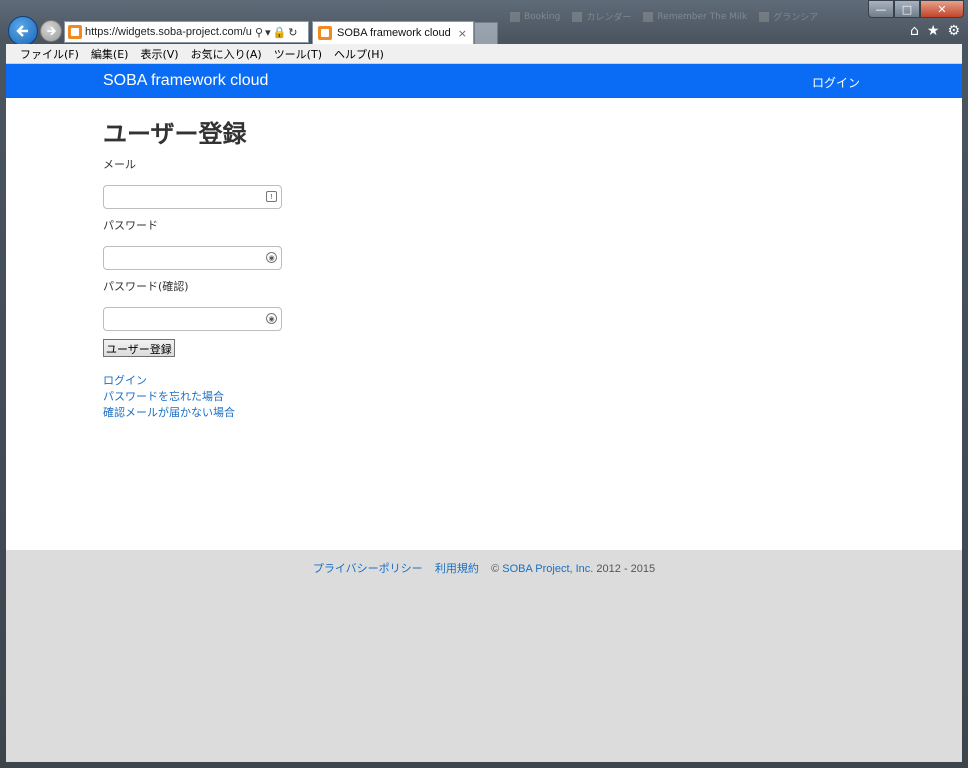  I want to click on search-icon: ⚲, so click(259, 32).